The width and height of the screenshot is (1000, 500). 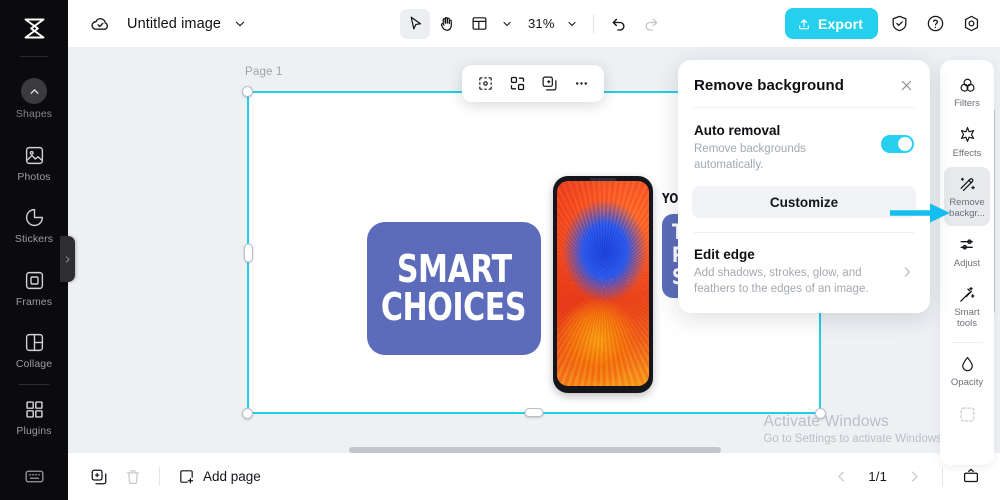 I want to click on right-item-effects: Effects, so click(x=967, y=142).